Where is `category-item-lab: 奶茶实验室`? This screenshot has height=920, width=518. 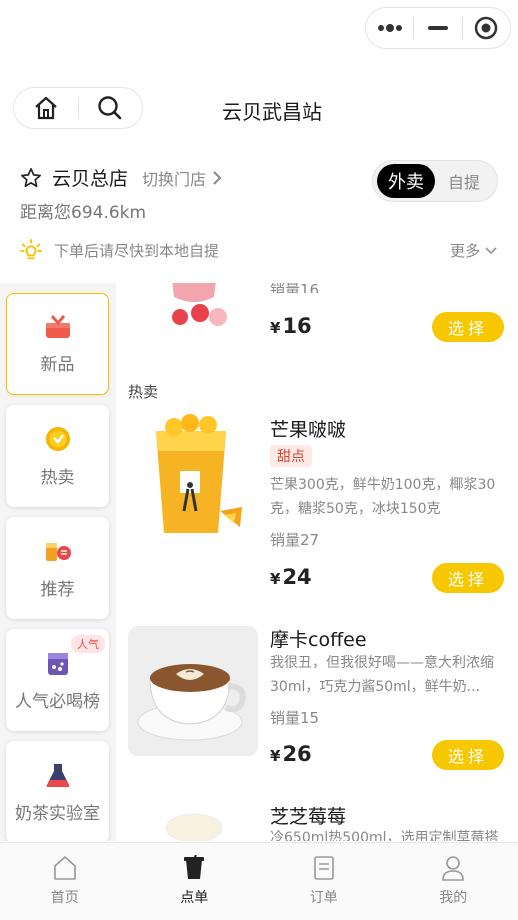 category-item-lab: 奶茶实验室 is located at coordinates (57, 791).